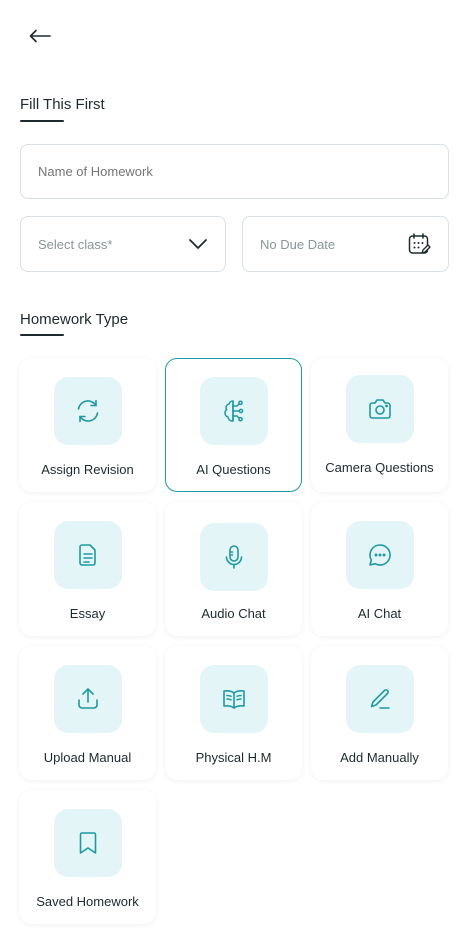  What do you see at coordinates (345, 244) in the screenshot?
I see `due-date-picker: No Due Date` at bounding box center [345, 244].